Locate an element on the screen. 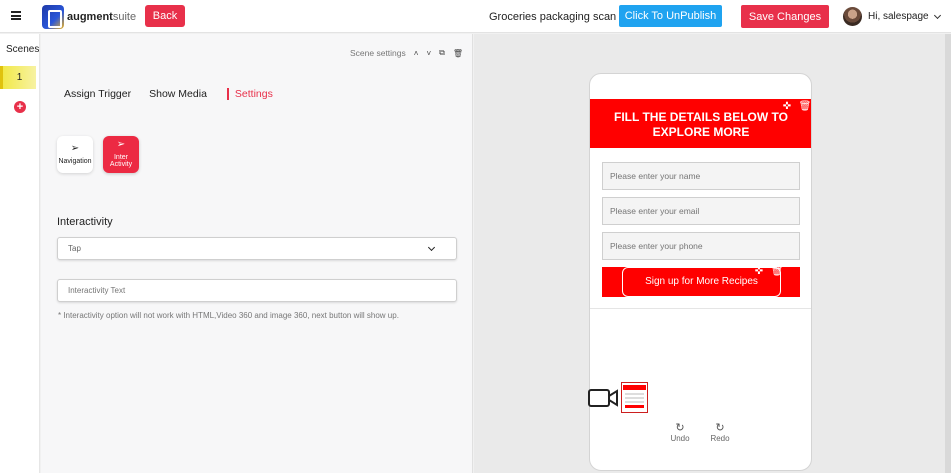  navigation-card-label: Navigation is located at coordinates (75, 161).